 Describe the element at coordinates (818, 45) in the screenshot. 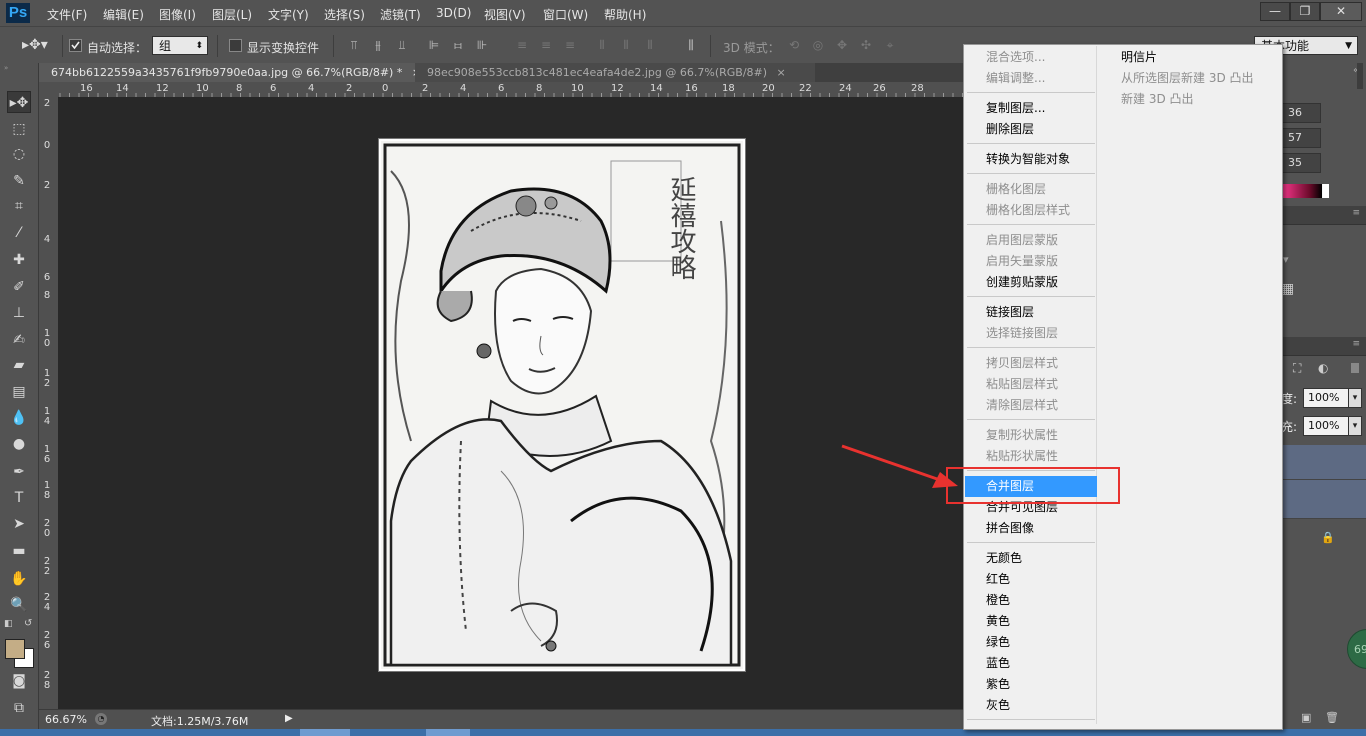

I see `3d-roll-icon: ◎` at that location.